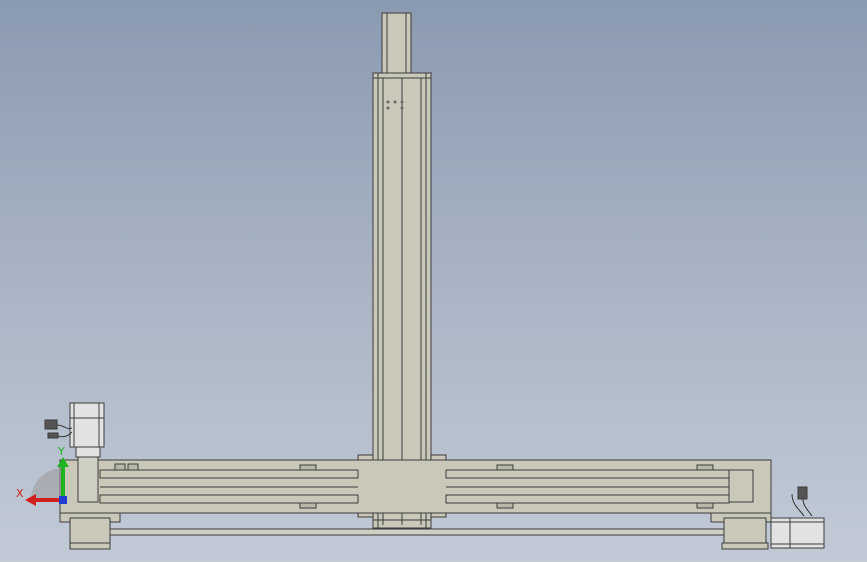 This screenshot has height=562, width=867. I want to click on base-guide-rail, so click(418, 532).